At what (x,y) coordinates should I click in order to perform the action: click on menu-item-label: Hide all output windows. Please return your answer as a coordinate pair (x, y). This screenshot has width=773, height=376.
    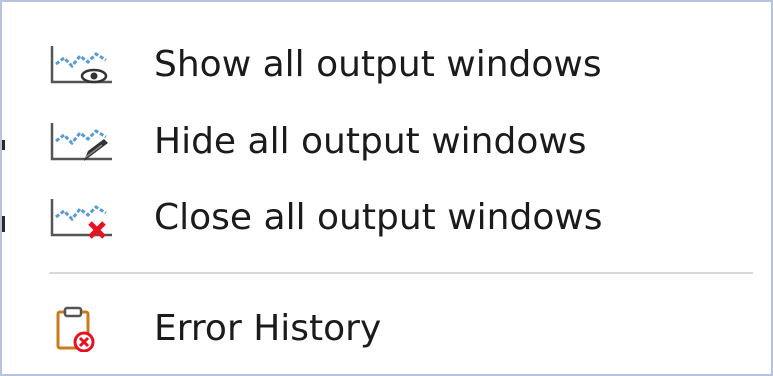
    Looking at the image, I should click on (370, 141).